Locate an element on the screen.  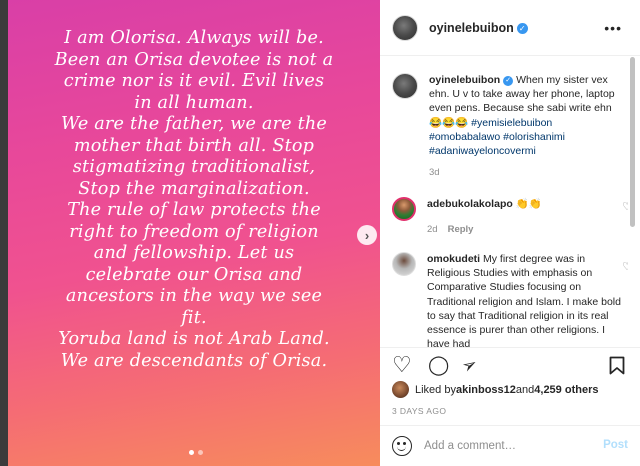
next-slide-button: › is located at coordinates (367, 235).